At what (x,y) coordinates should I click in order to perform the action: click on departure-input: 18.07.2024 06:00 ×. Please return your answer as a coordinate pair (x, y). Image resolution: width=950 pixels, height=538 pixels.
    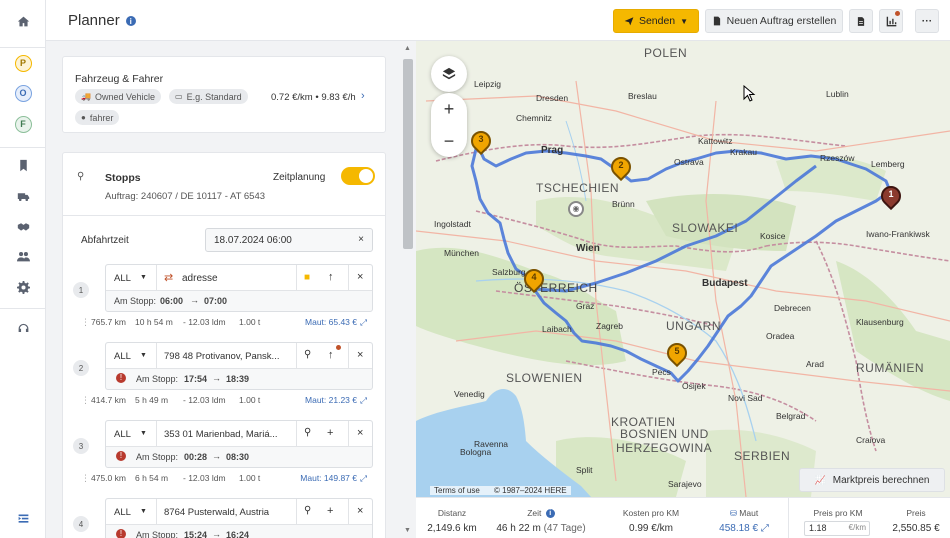
    Looking at the image, I should click on (289, 240).